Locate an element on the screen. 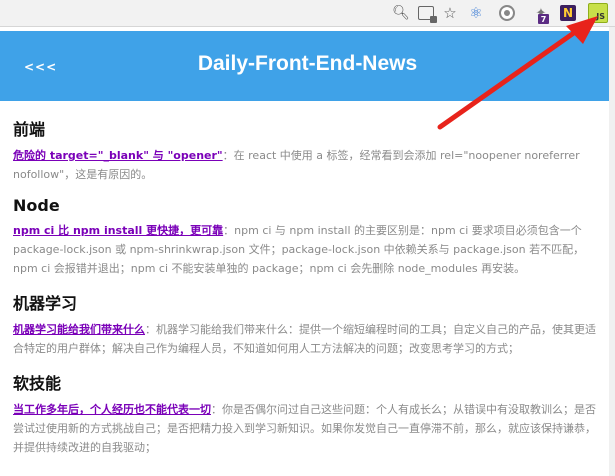 The height and width of the screenshot is (476, 615). news-link: 机器学习能给我们带来什么 is located at coordinates (79, 329).